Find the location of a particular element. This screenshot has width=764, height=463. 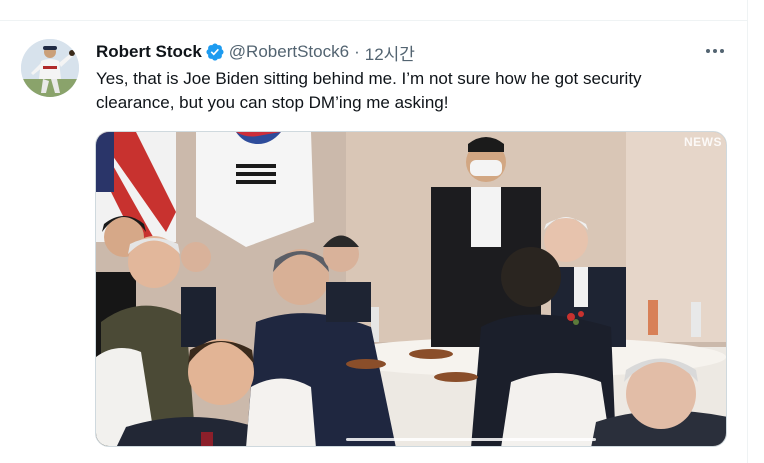

author-handle: @RobertStock6 is located at coordinates (289, 52).